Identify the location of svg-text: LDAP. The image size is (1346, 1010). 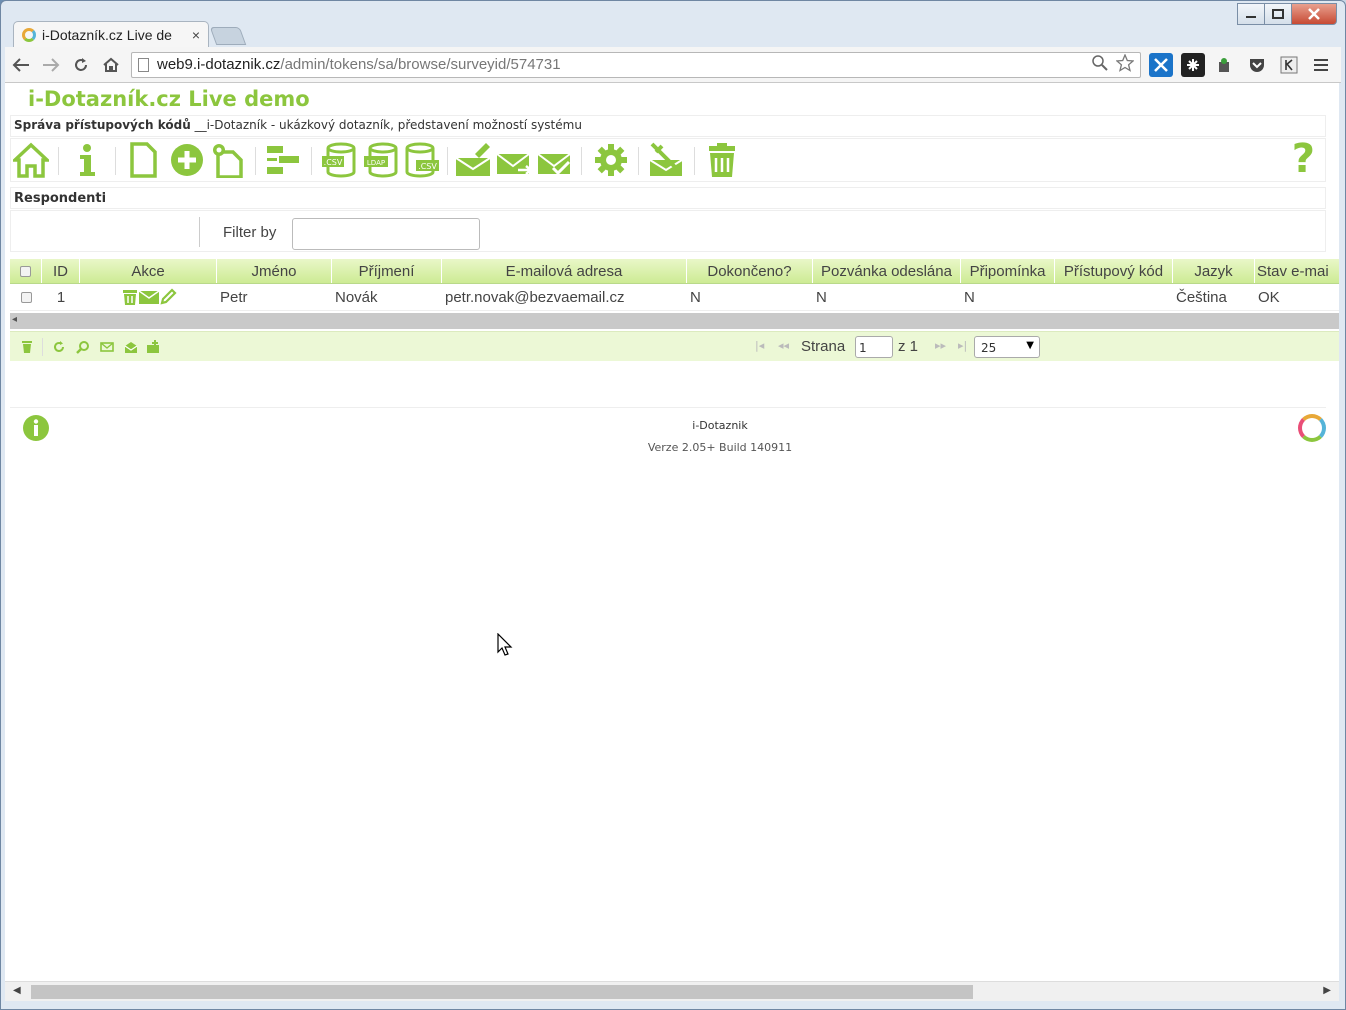
(376, 163).